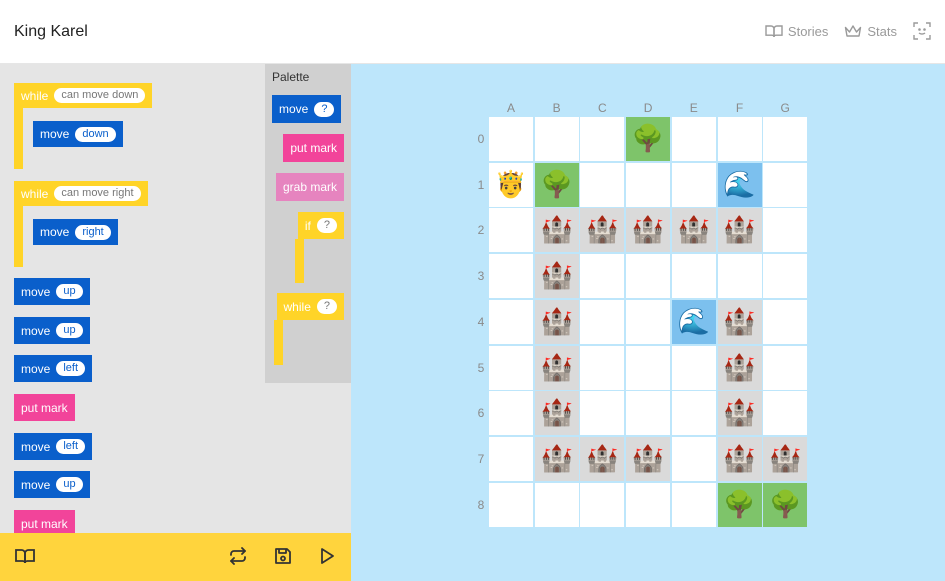 The width and height of the screenshot is (945, 581). Describe the element at coordinates (774, 31) in the screenshot. I see `book-open-icon` at that location.